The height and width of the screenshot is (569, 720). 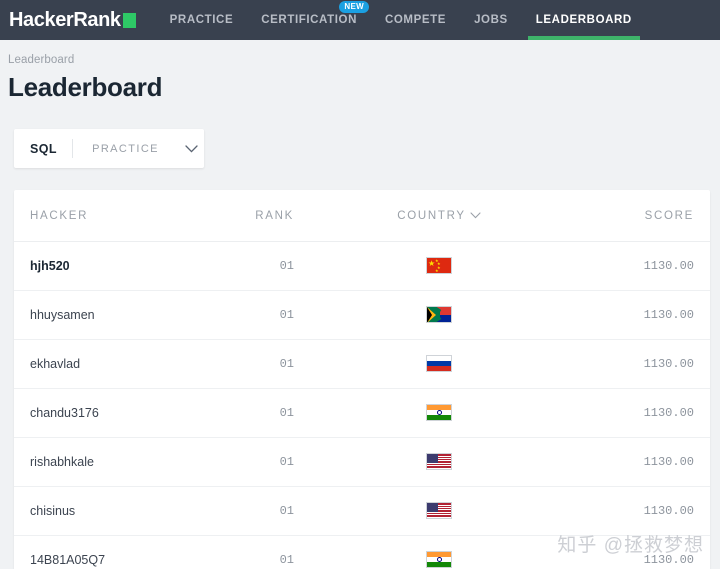 I want to click on table-row: ekhavlad 01 1130.00, so click(x=362, y=364).